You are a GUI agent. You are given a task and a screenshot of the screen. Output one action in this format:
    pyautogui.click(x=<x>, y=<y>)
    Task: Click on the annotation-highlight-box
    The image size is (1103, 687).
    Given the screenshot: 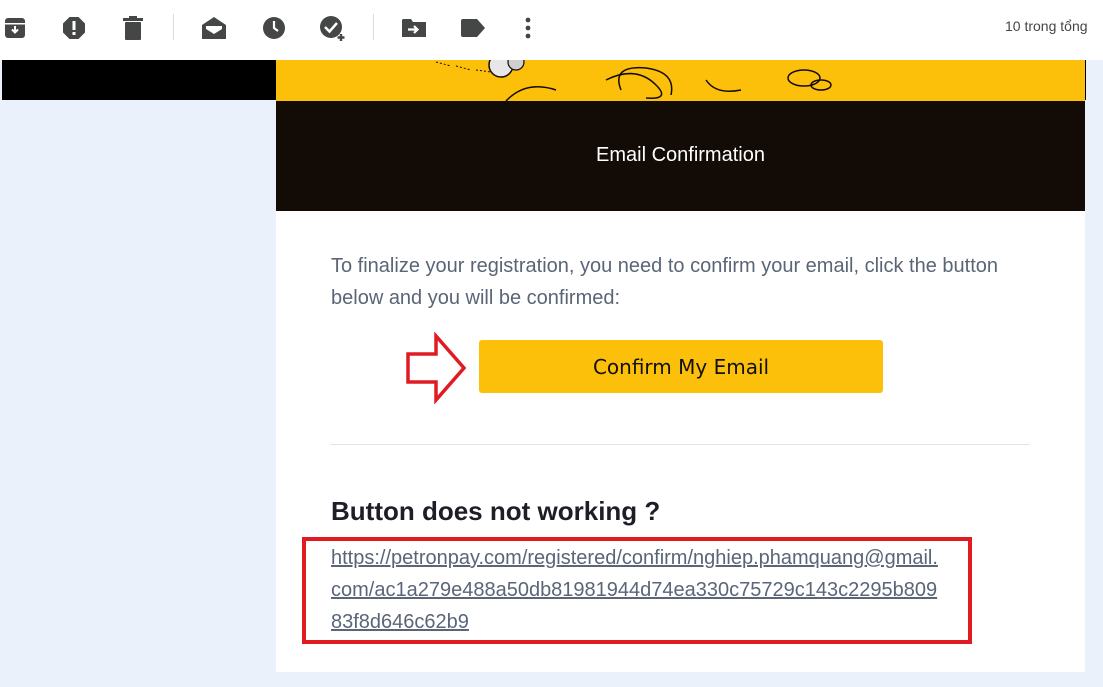 What is the action you would take?
    pyautogui.click(x=637, y=590)
    